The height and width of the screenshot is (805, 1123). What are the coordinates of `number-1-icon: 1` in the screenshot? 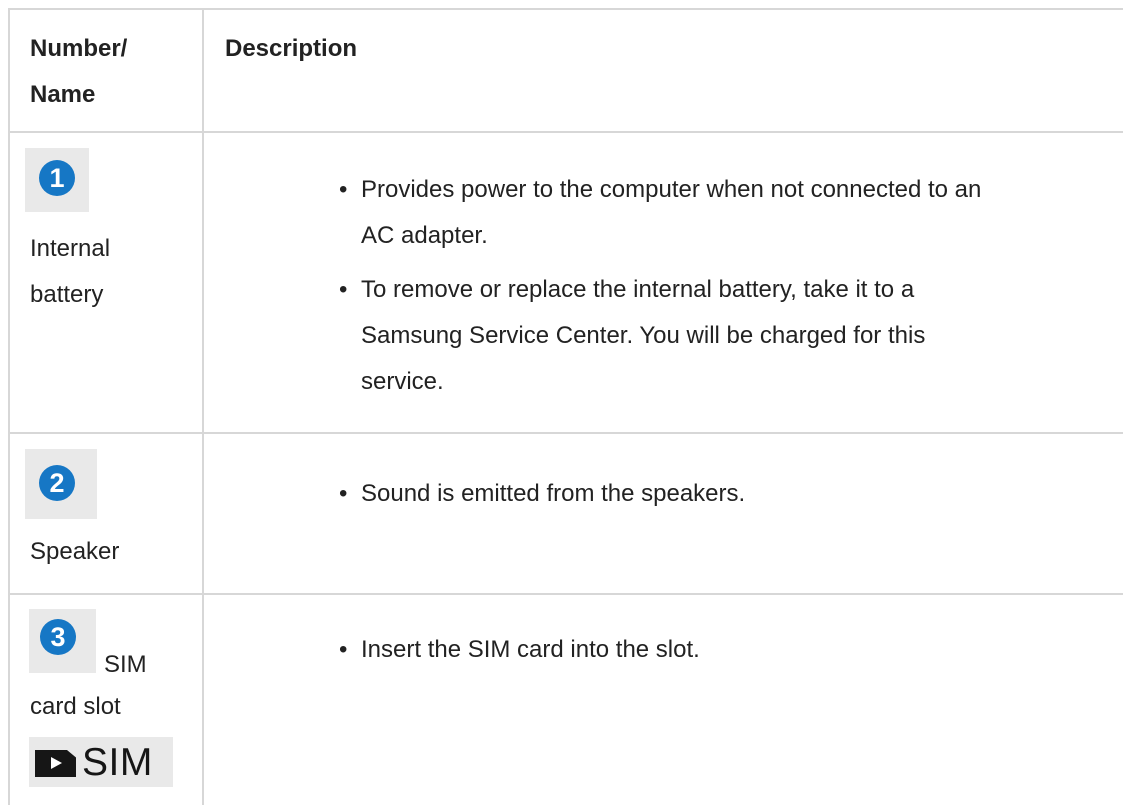 It's located at (57, 178).